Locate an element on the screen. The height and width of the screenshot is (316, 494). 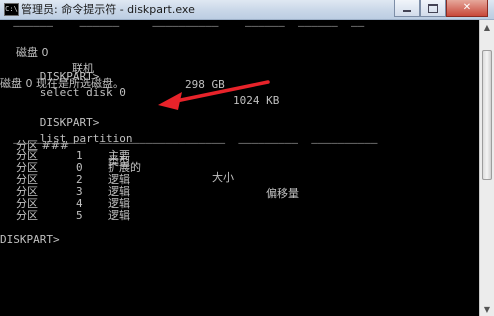
minimize-icon is located at coordinates (407, 11).